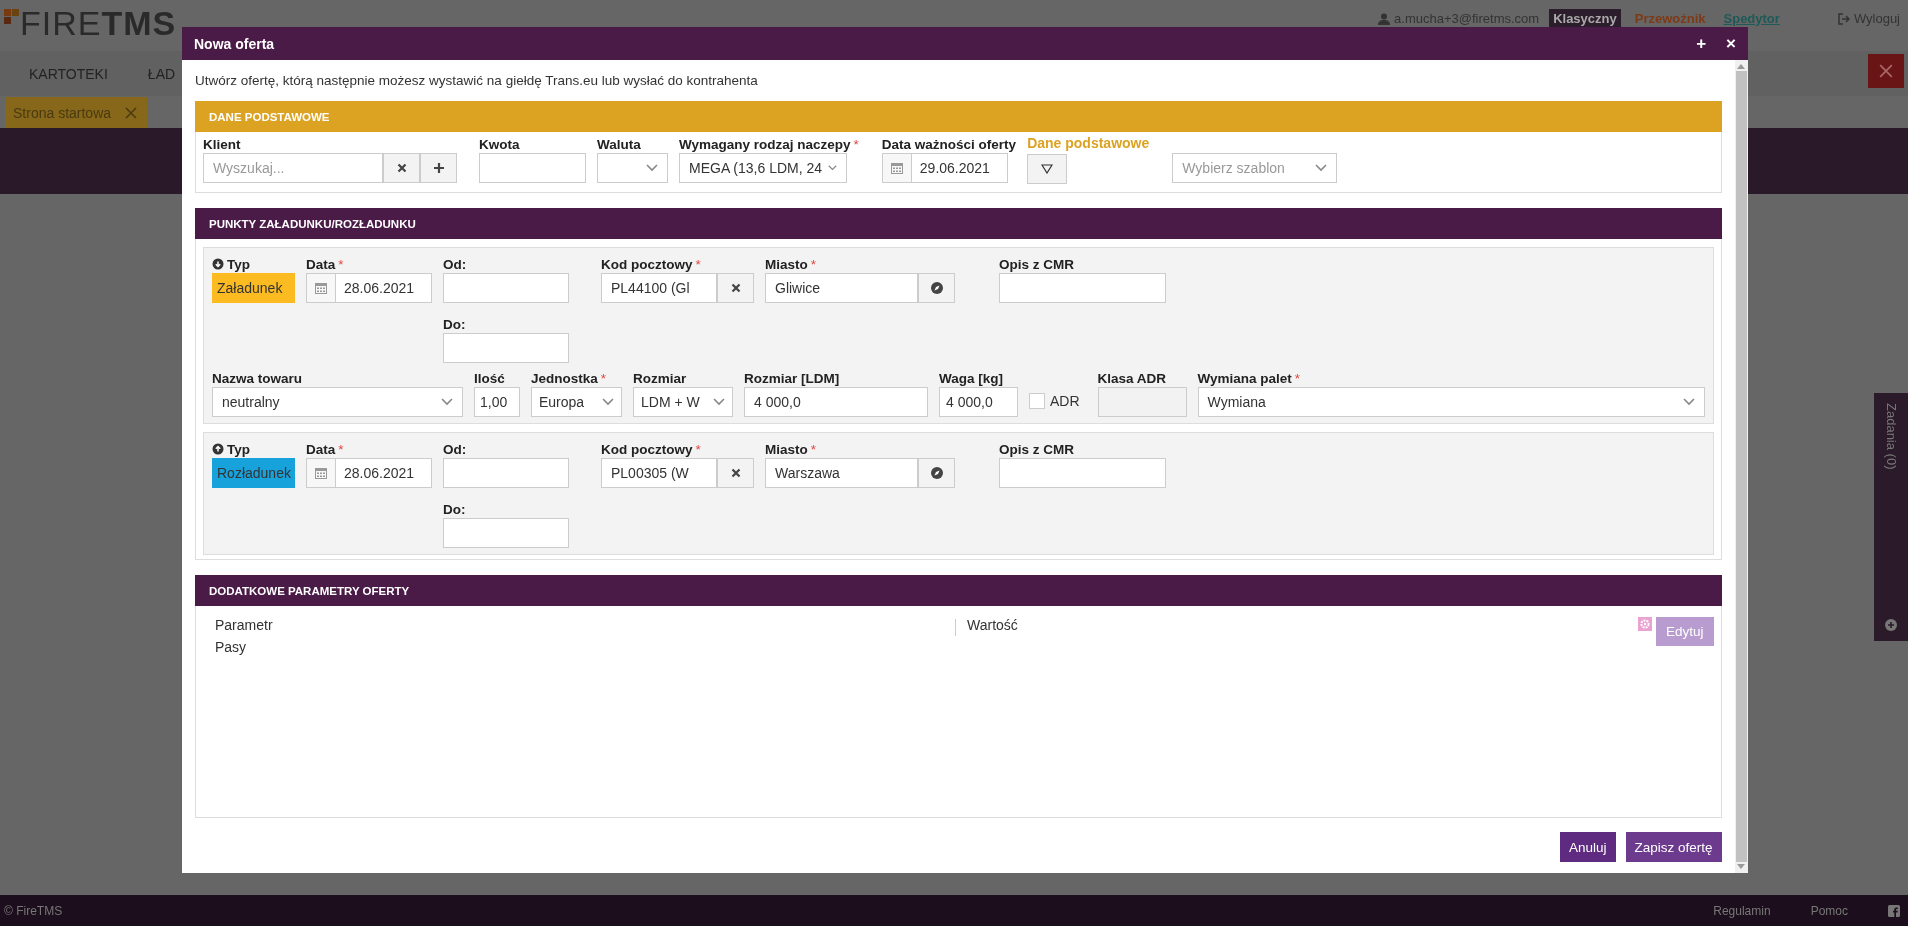 Image resolution: width=1908 pixels, height=926 pixels. I want to click on compass-icon, so click(936, 473).